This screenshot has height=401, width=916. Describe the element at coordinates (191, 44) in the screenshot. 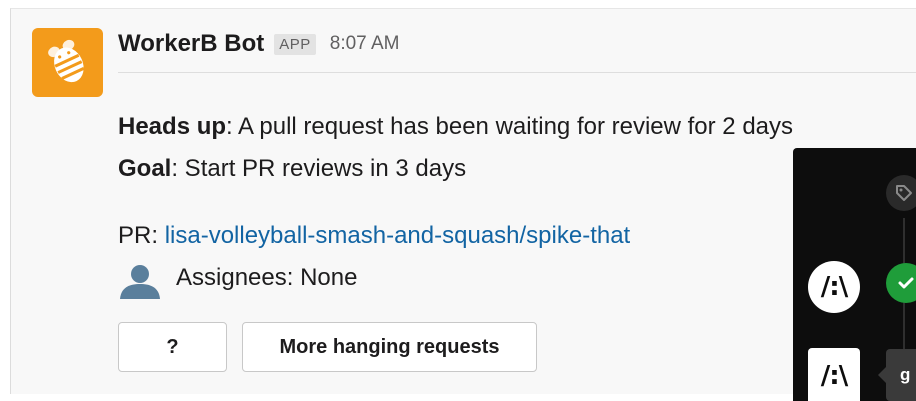

I see `bot-name: WorkerB Bot` at that location.